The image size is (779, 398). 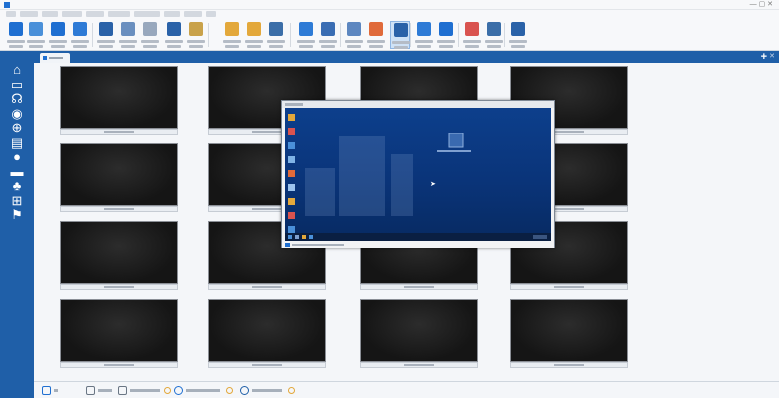 I want to click on bottom-item-apps, so click(x=146, y=390).